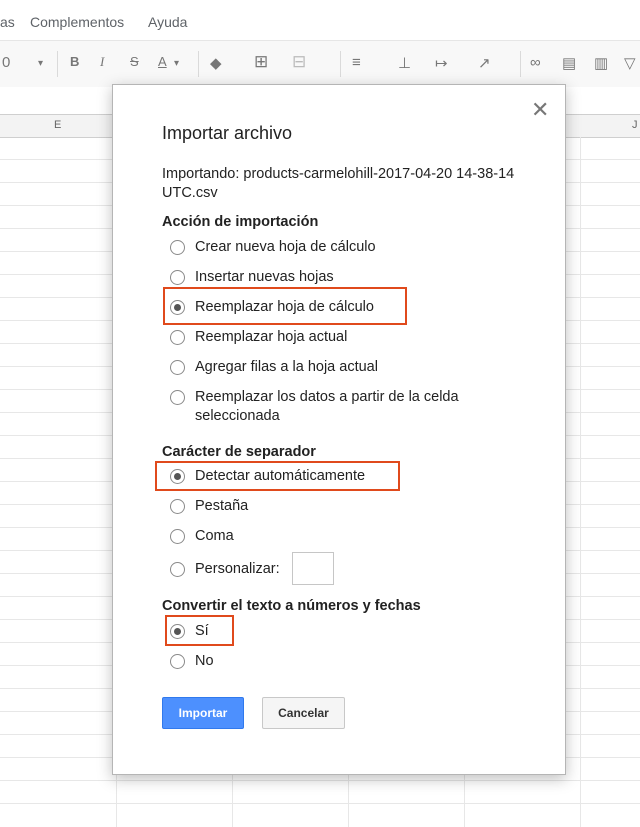 The height and width of the screenshot is (827, 640). Describe the element at coordinates (227, 133) in the screenshot. I see `dialog-title: Importar archivo` at that location.